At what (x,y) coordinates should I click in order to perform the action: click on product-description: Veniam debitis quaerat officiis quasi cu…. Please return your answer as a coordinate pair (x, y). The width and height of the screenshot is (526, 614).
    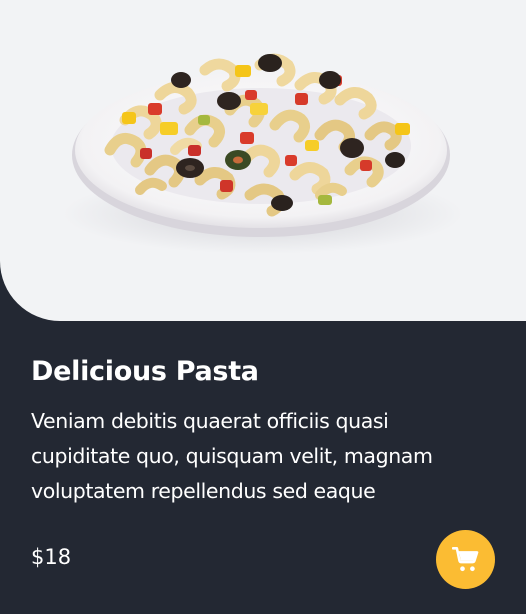
    Looking at the image, I should click on (232, 456).